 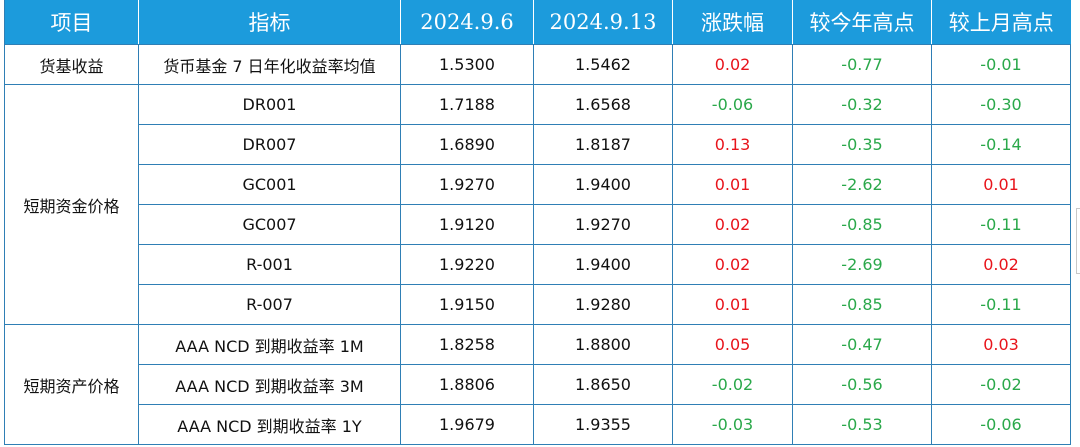 What do you see at coordinates (467, 104) in the screenshot?
I see `value-date-1-cell: 1.7188` at bounding box center [467, 104].